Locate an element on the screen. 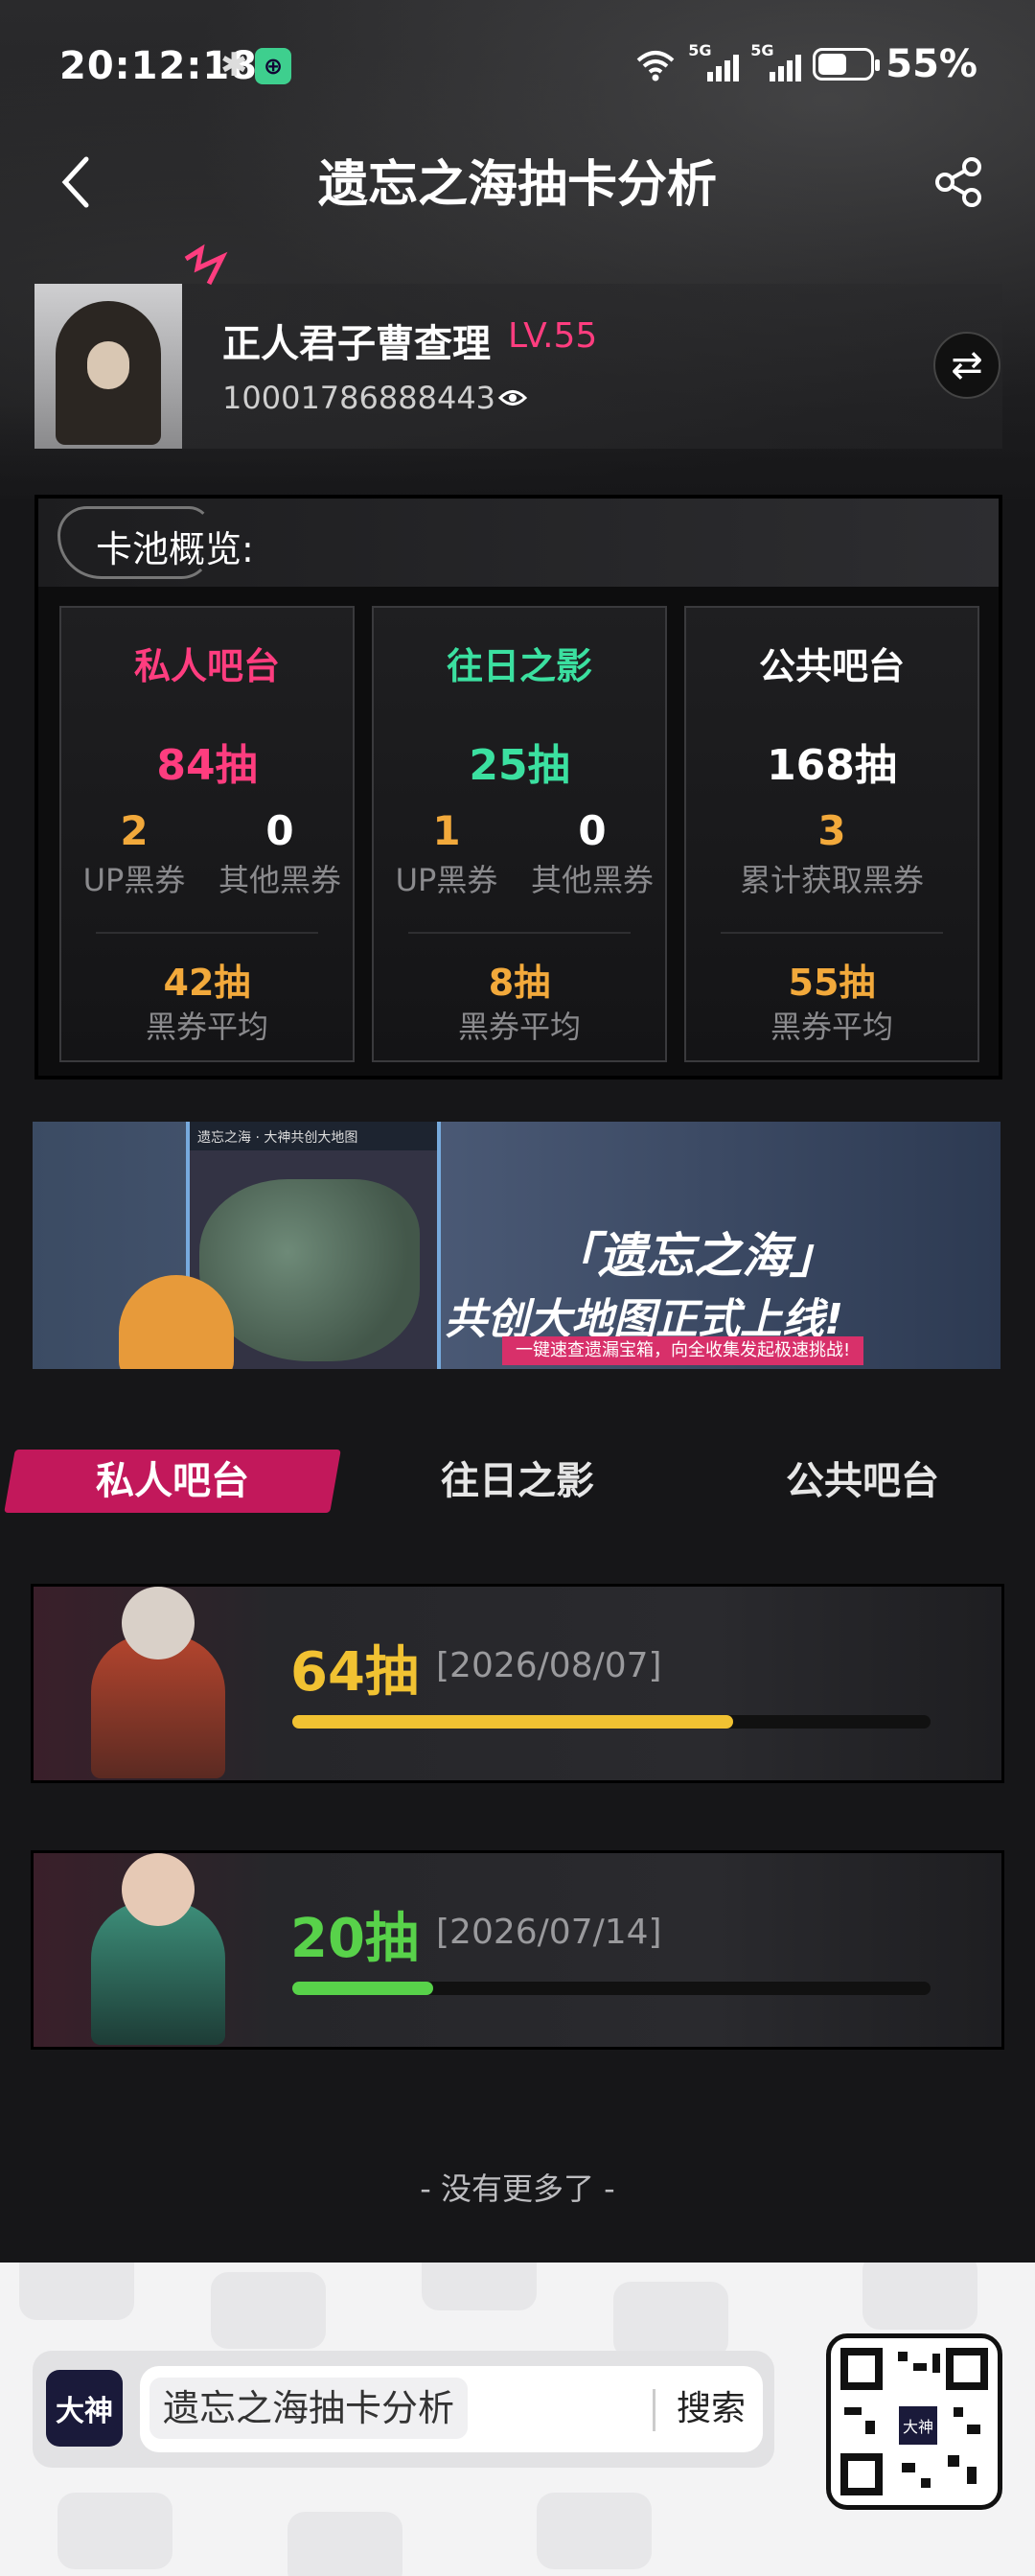 The image size is (1035, 2576). total-ticket-count: 3 is located at coordinates (831, 831).